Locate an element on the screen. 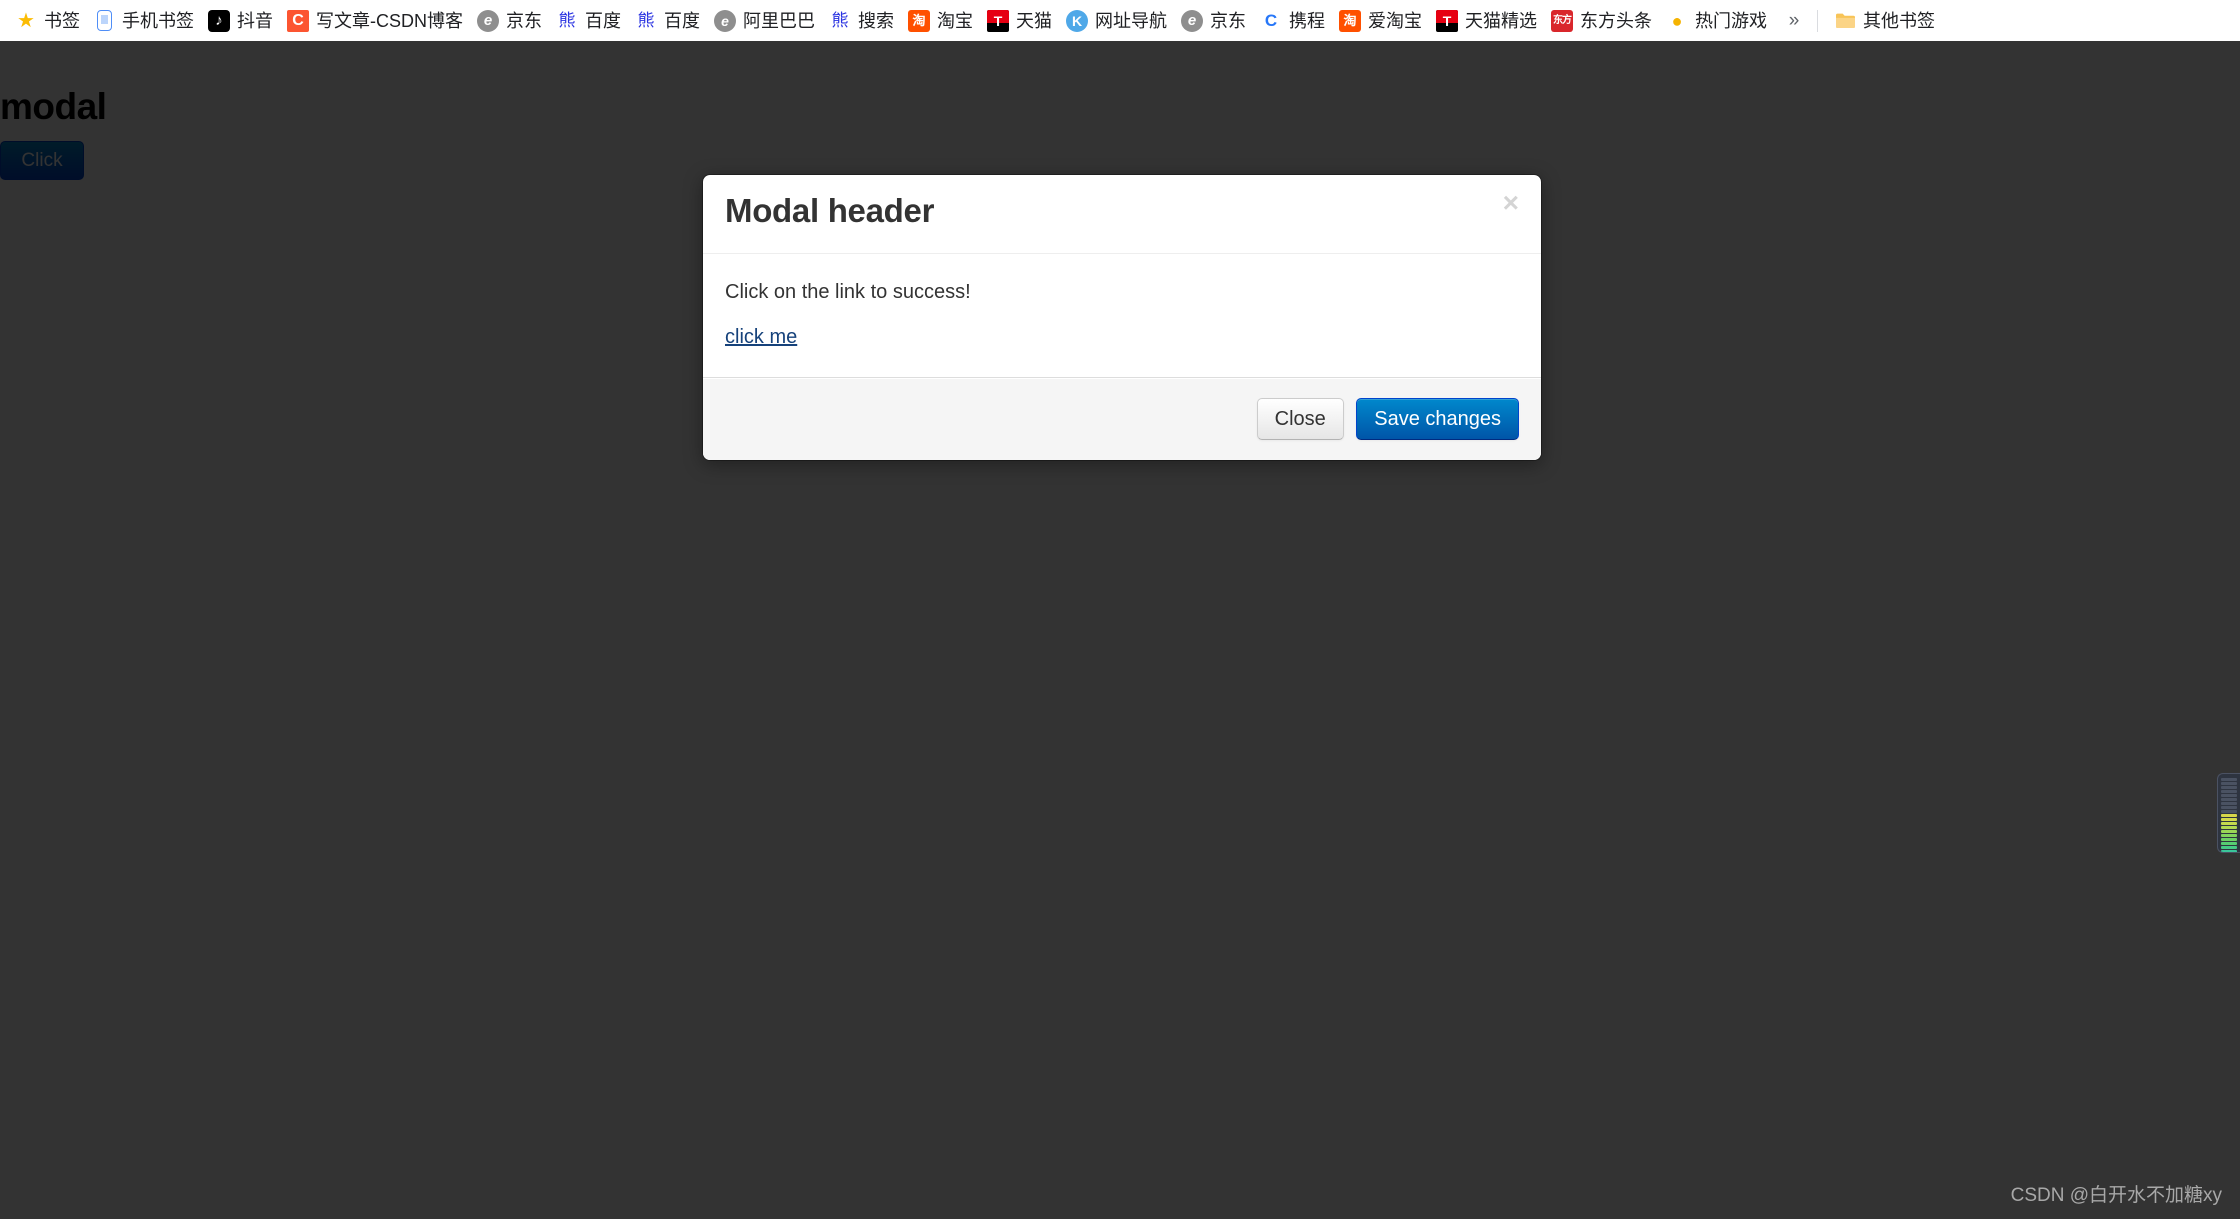 Image resolution: width=2240 pixels, height=1219 pixels. bookmark-label: 热门游戏 is located at coordinates (1731, 20).